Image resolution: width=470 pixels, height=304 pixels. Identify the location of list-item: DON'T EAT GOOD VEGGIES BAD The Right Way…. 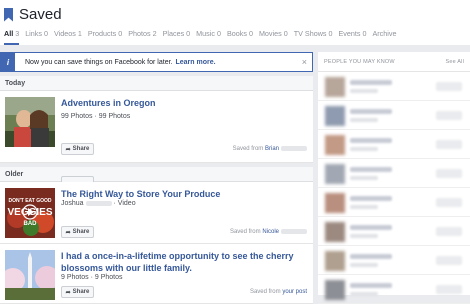
(156, 213).